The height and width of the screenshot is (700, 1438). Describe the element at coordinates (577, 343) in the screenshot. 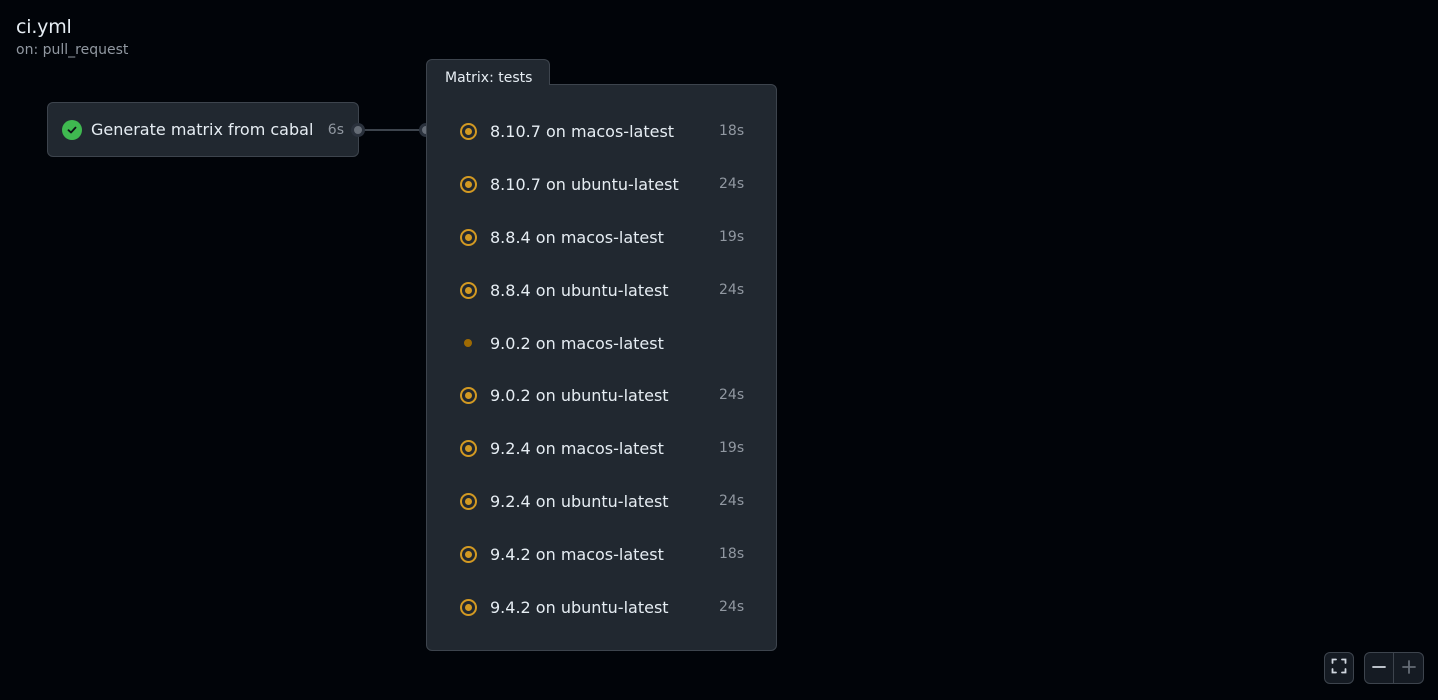

I see `matrix-job-label: 9.0.2 on macos-latest` at that location.